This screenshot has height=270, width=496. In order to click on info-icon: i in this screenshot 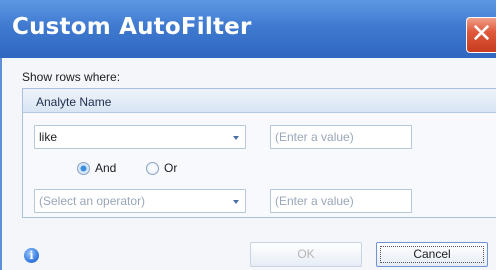, I will do `click(31, 255)`.